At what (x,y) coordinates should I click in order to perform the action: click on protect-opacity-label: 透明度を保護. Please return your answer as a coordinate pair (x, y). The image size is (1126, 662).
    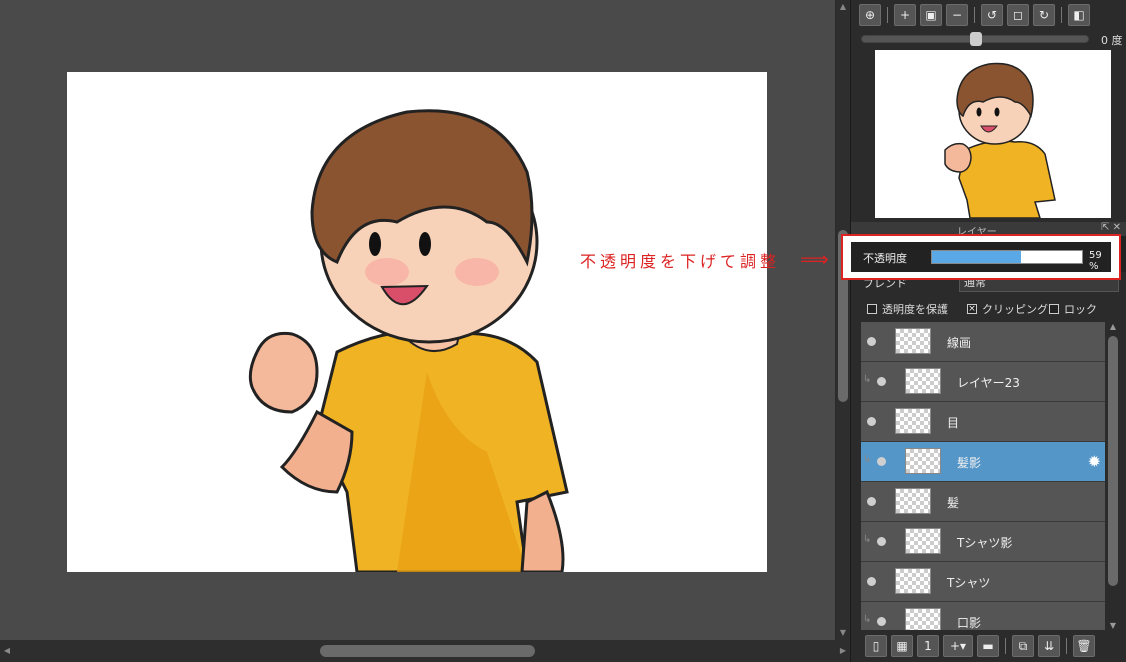
    Looking at the image, I should click on (915, 309).